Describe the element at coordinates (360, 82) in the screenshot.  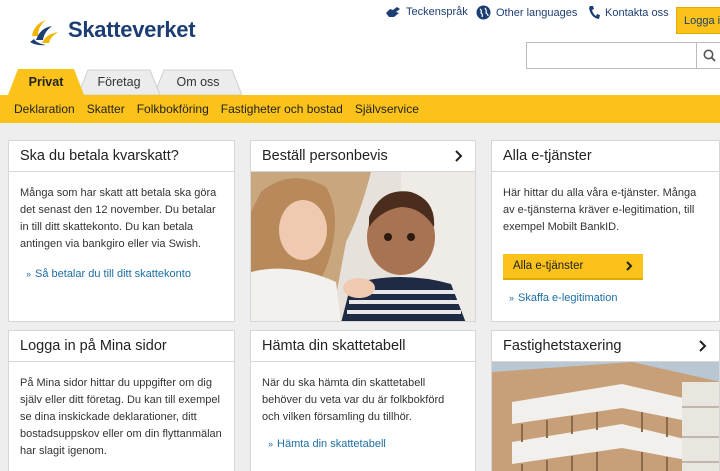
I see `main-tabs: Om oss Företag Privat` at that location.